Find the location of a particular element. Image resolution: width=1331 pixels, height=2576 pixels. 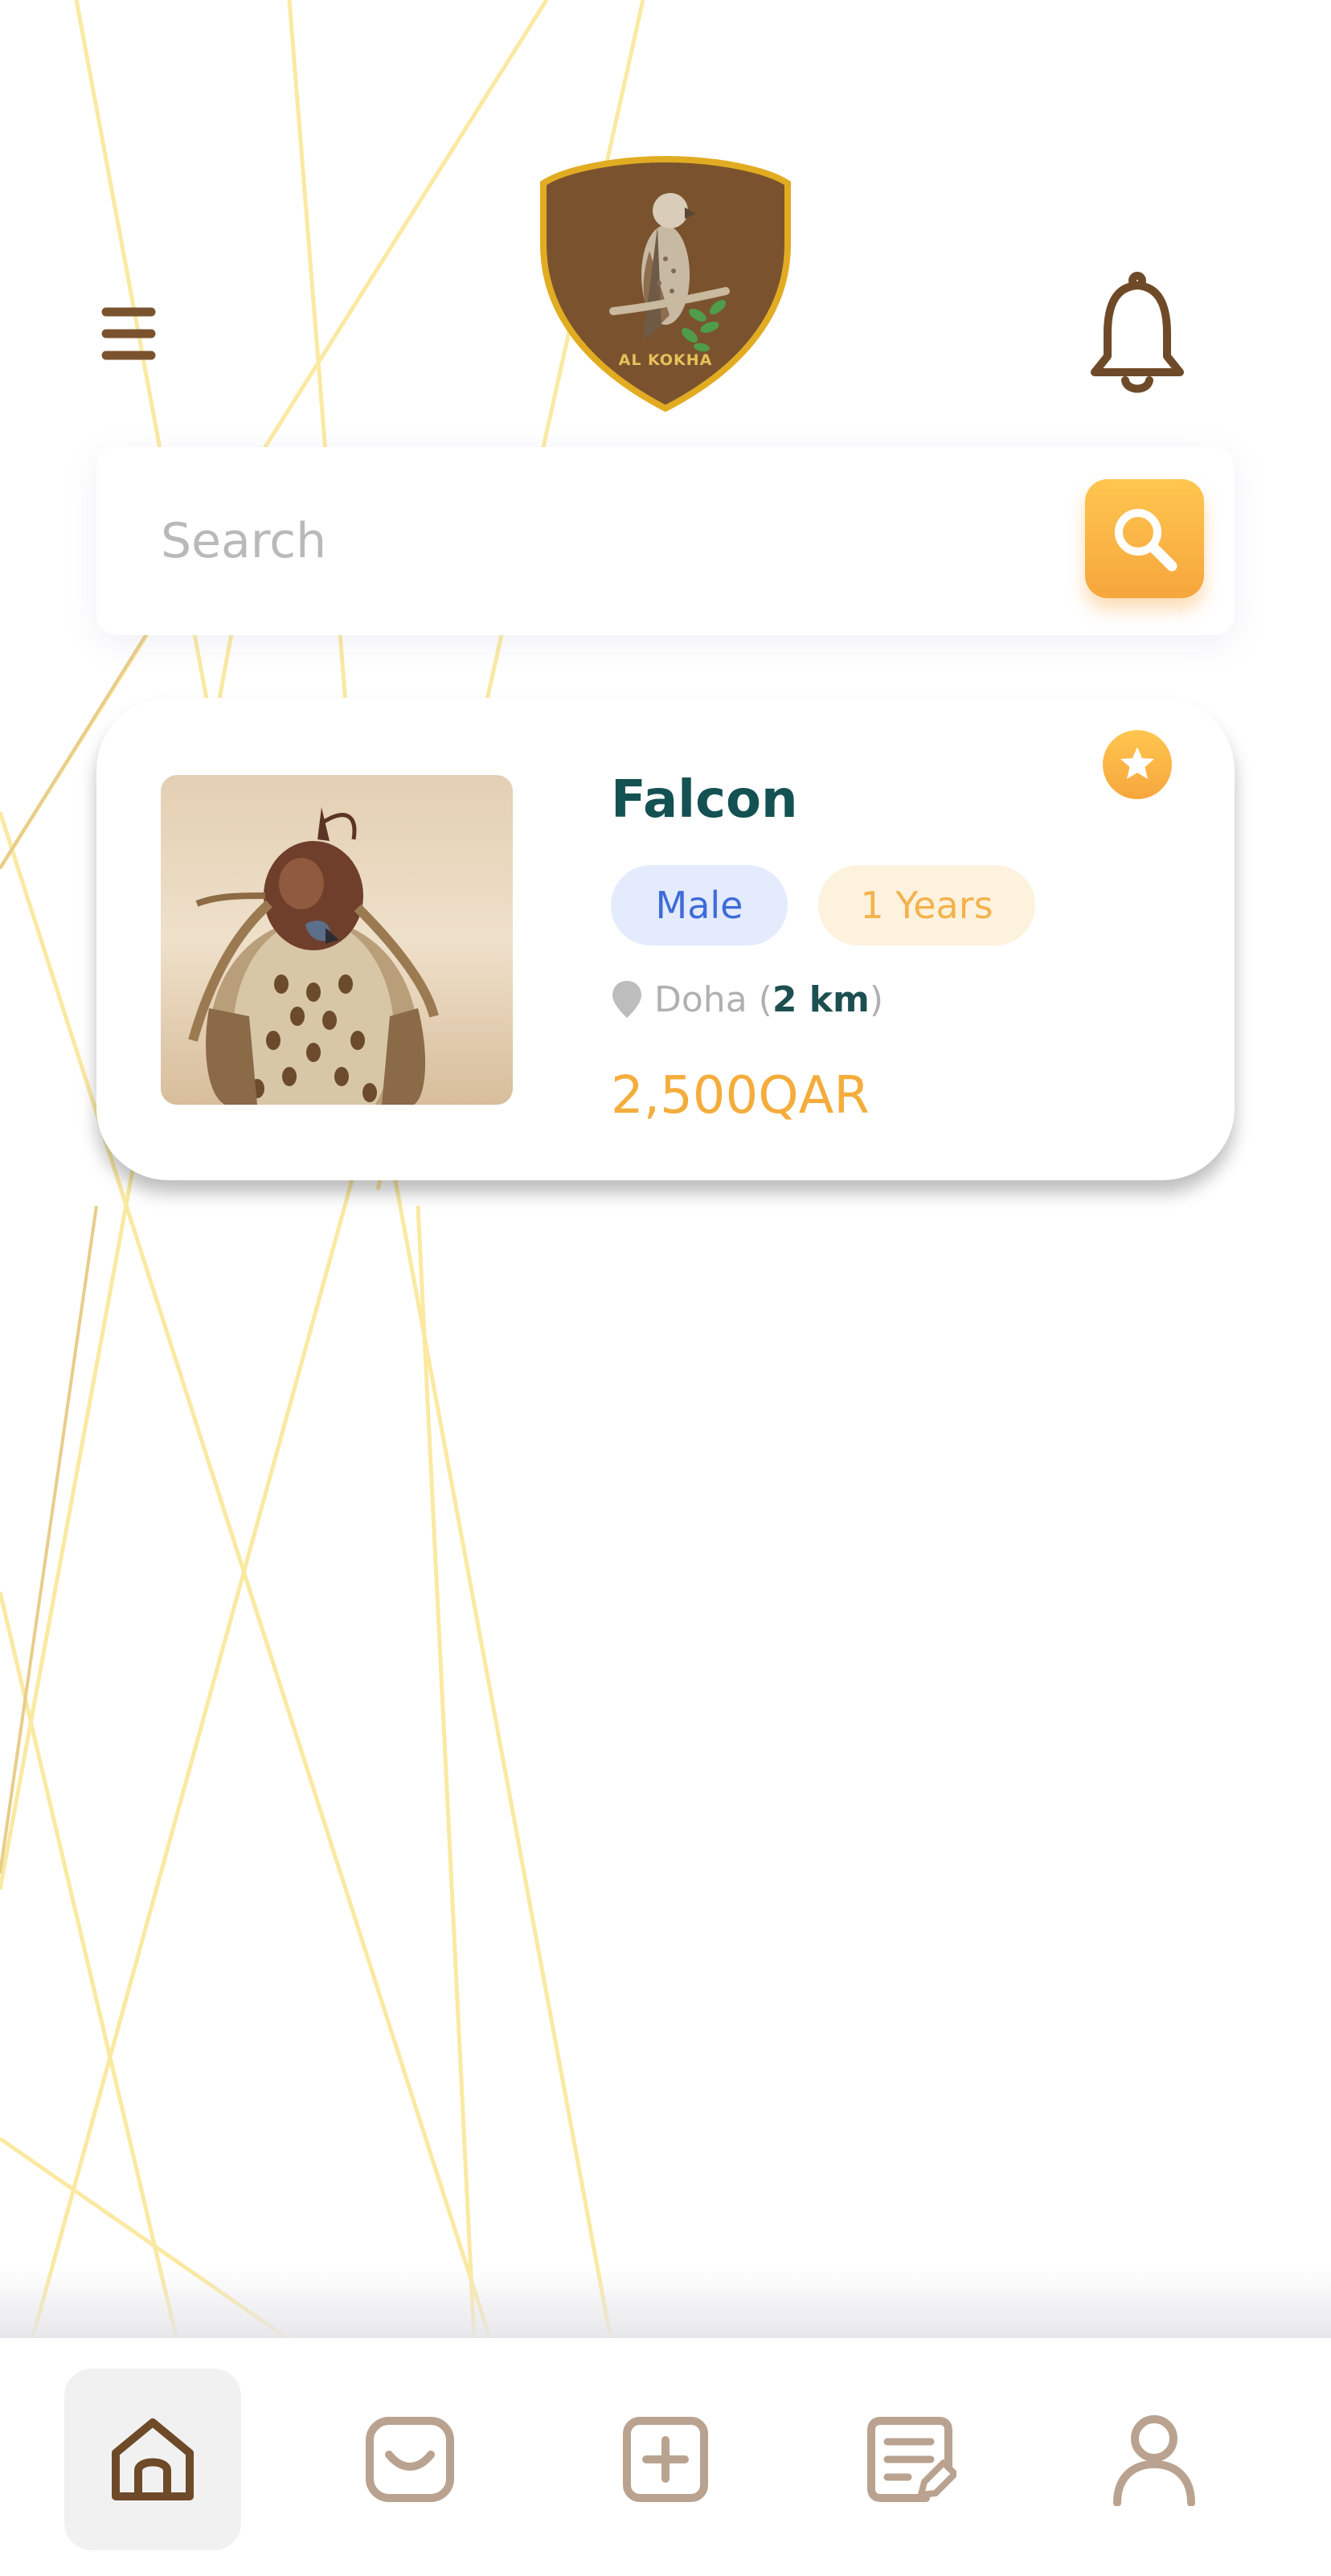

logo-text: AL KOKHA is located at coordinates (666, 360).